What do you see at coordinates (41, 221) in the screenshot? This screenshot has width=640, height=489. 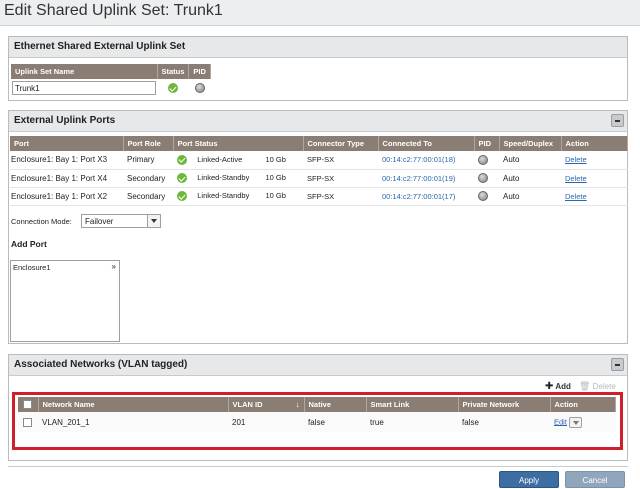 I see `connection-mode-label: Connection Mode:` at bounding box center [41, 221].